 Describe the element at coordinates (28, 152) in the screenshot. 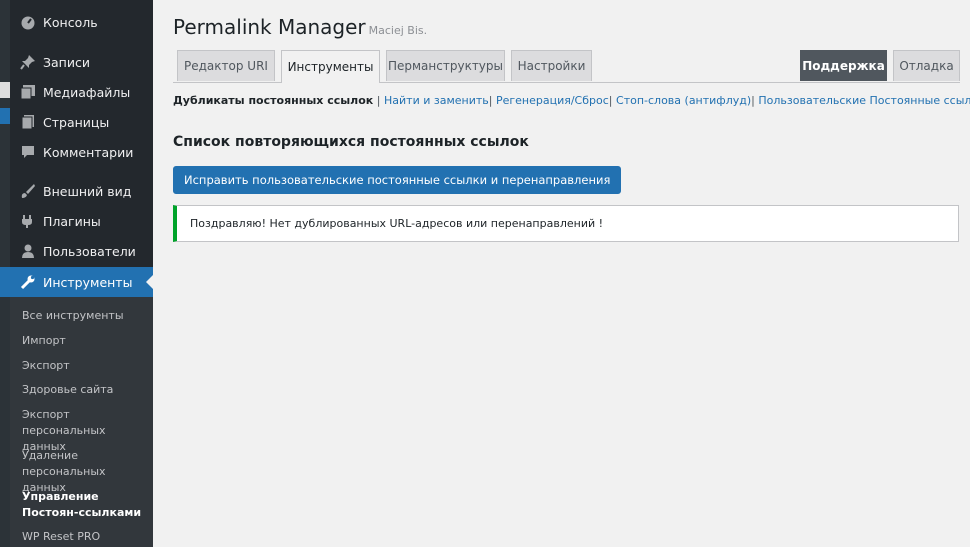

I see `comments-icon` at that location.